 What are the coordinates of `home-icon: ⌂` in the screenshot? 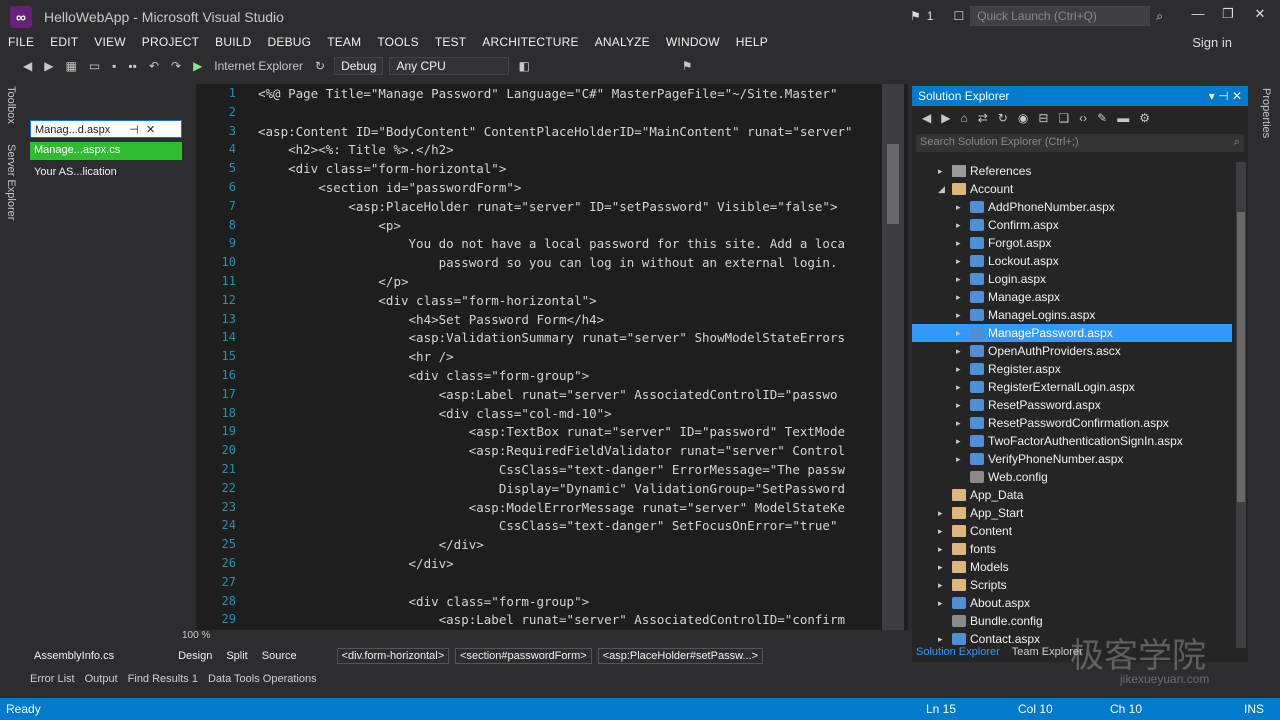 It's located at (963, 118).